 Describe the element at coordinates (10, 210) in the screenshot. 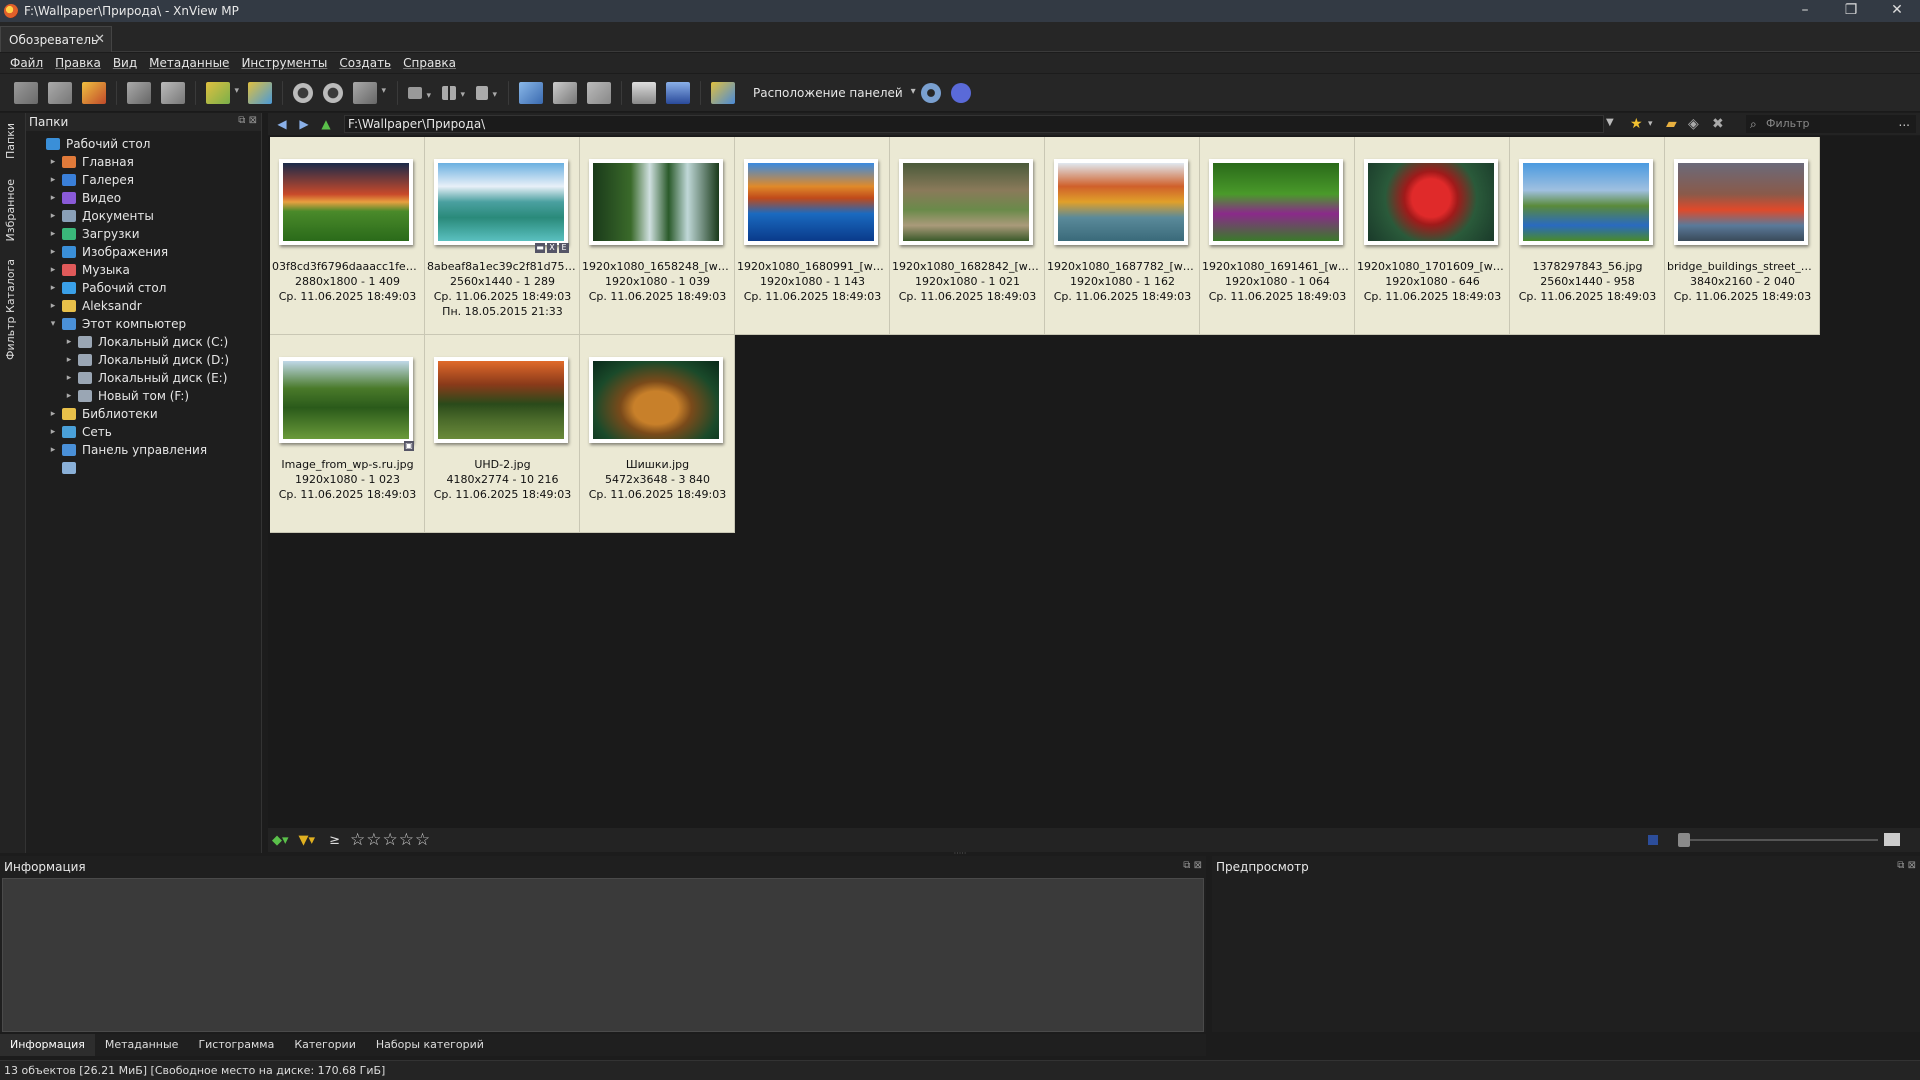

I see `side-tab-favorites: Избранное` at that location.